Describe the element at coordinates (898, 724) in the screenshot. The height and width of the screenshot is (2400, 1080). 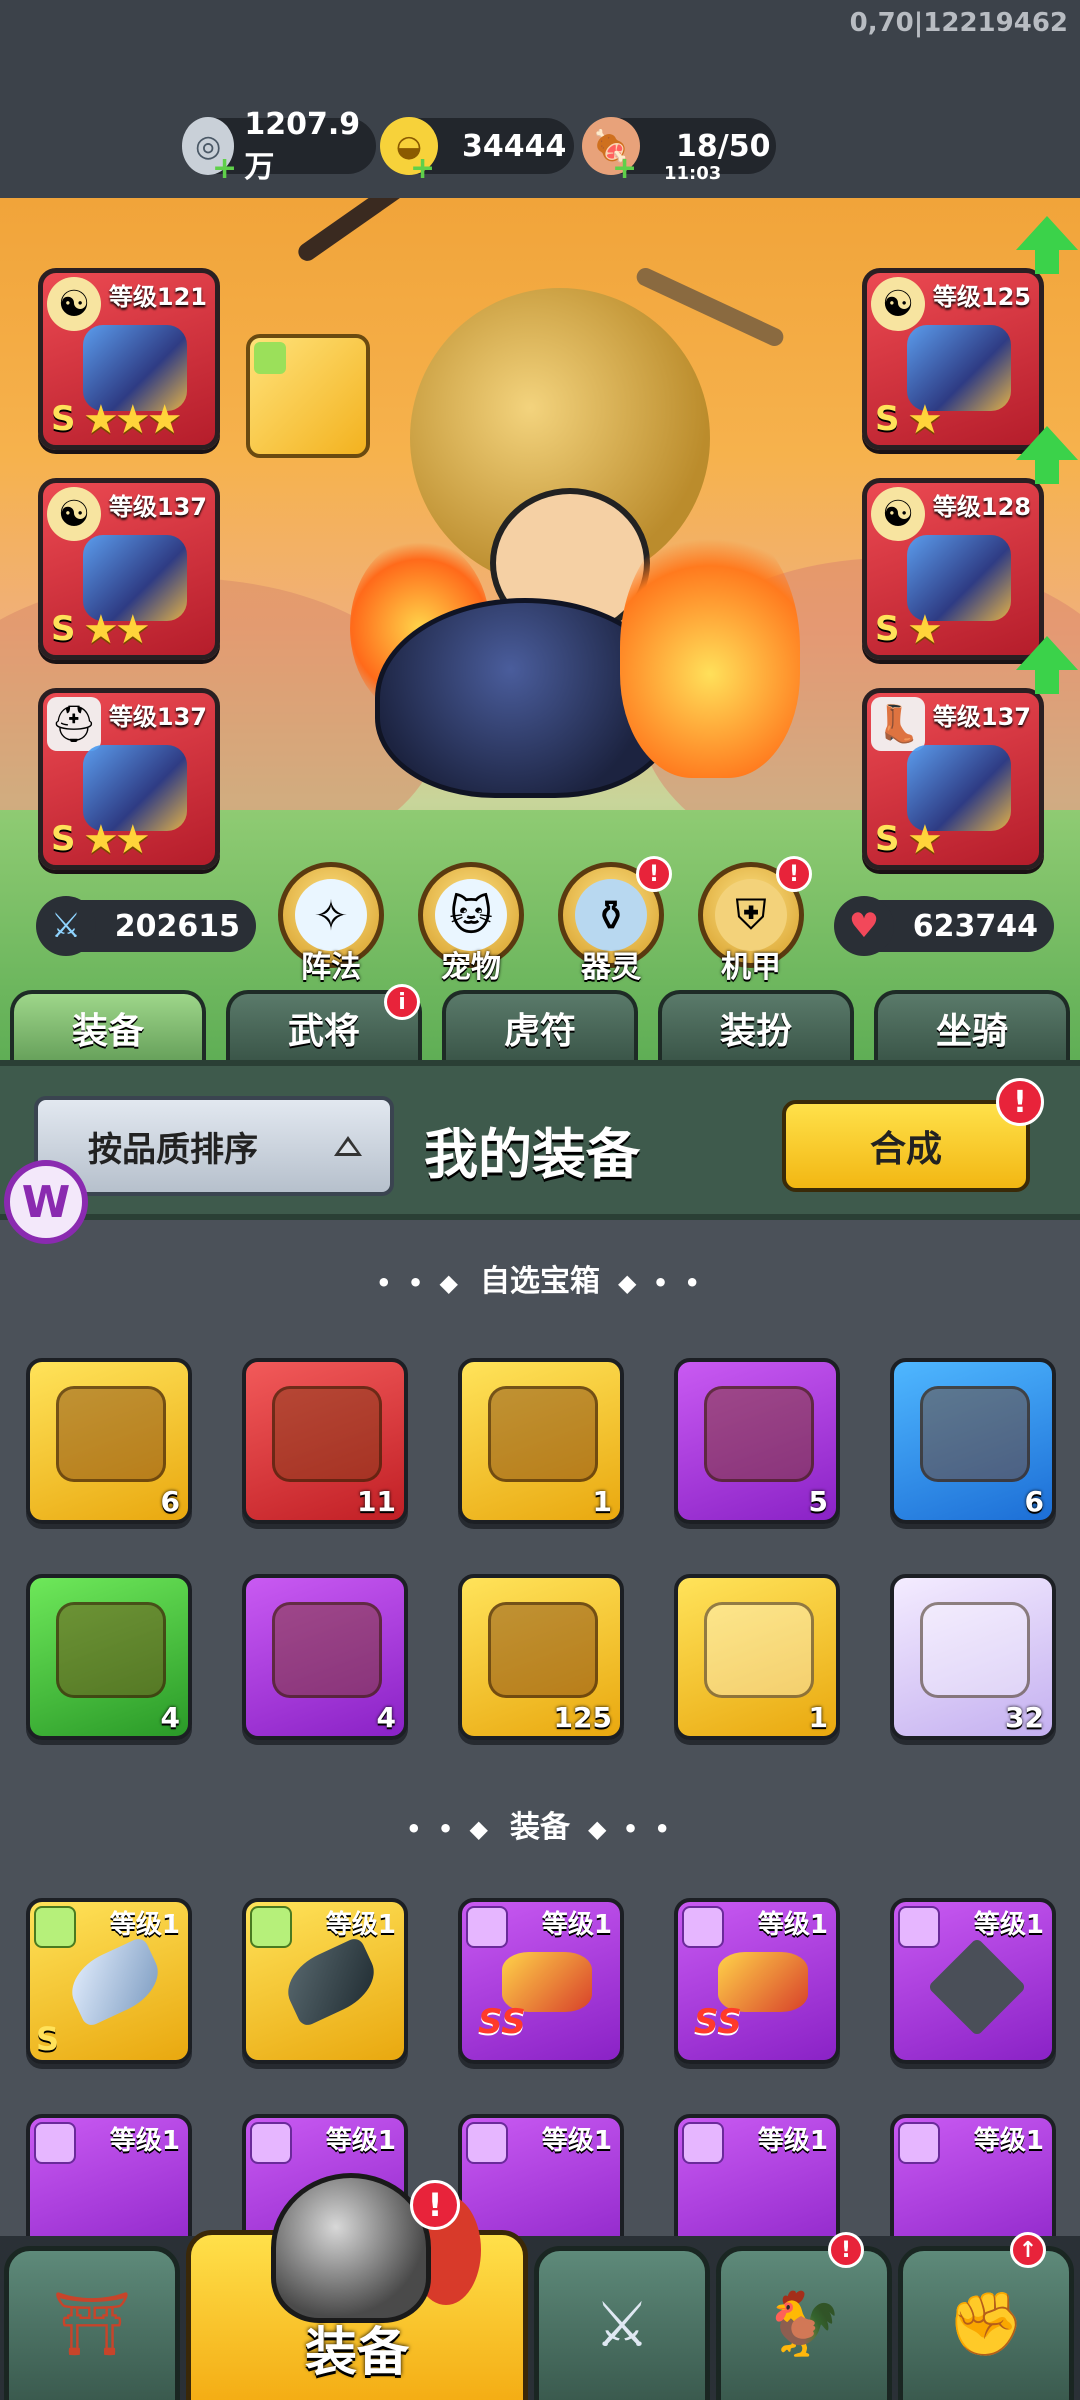
I see `boot-icon: 👢` at that location.